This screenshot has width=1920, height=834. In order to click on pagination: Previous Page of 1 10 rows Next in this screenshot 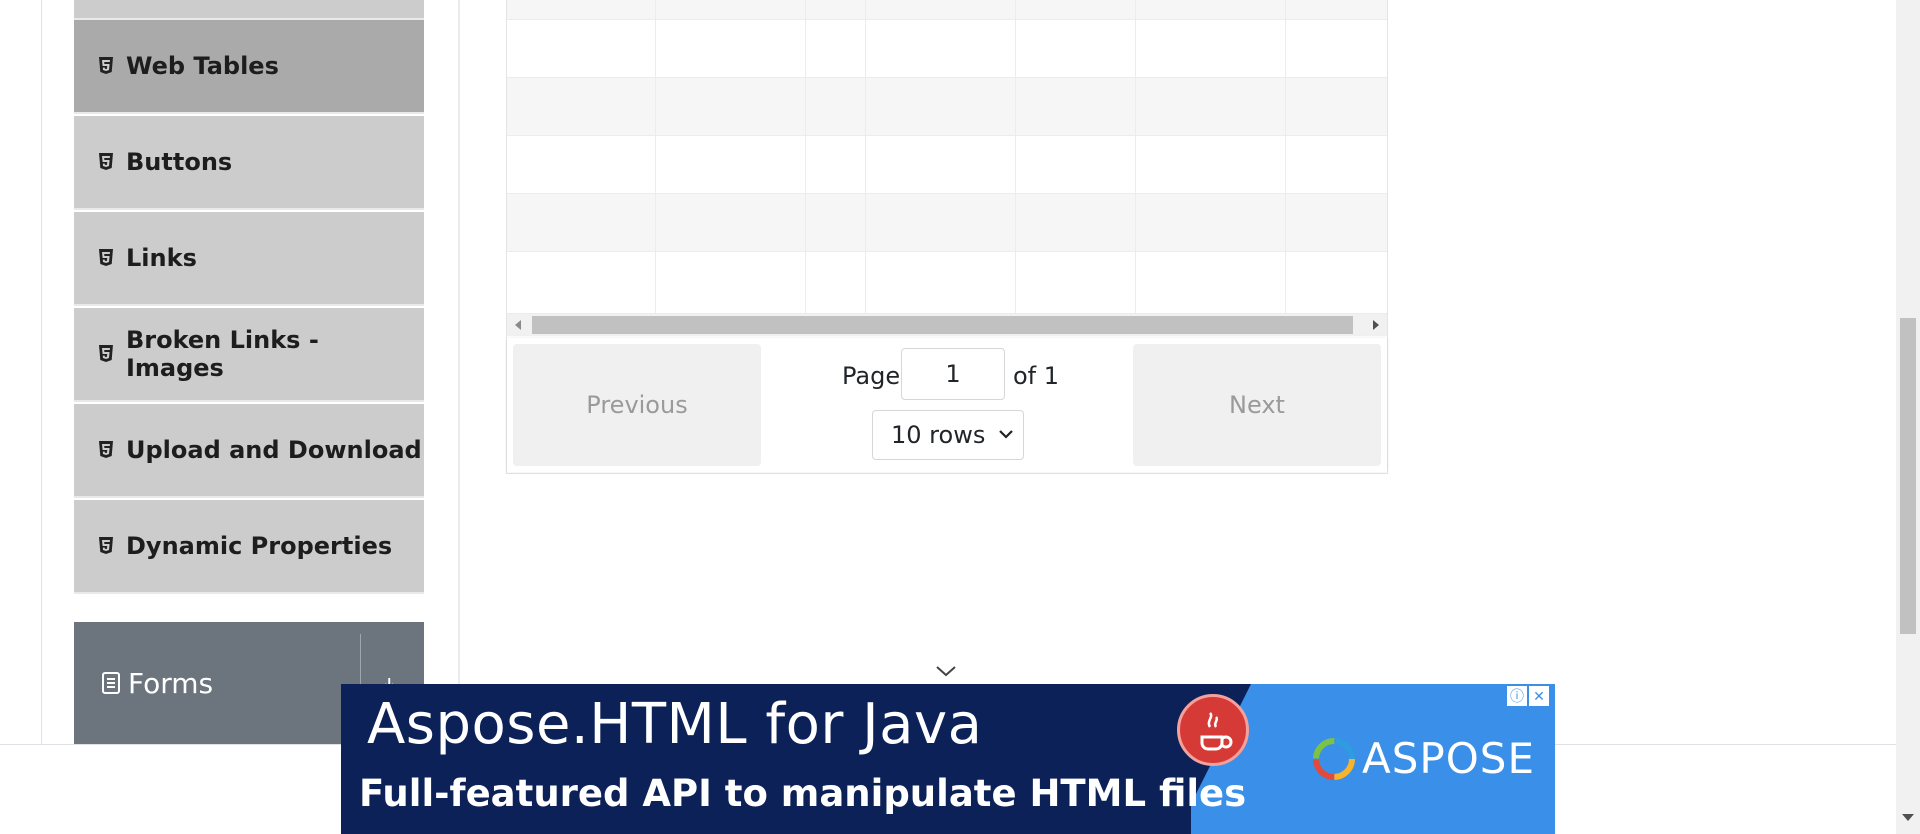, I will do `click(947, 405)`.